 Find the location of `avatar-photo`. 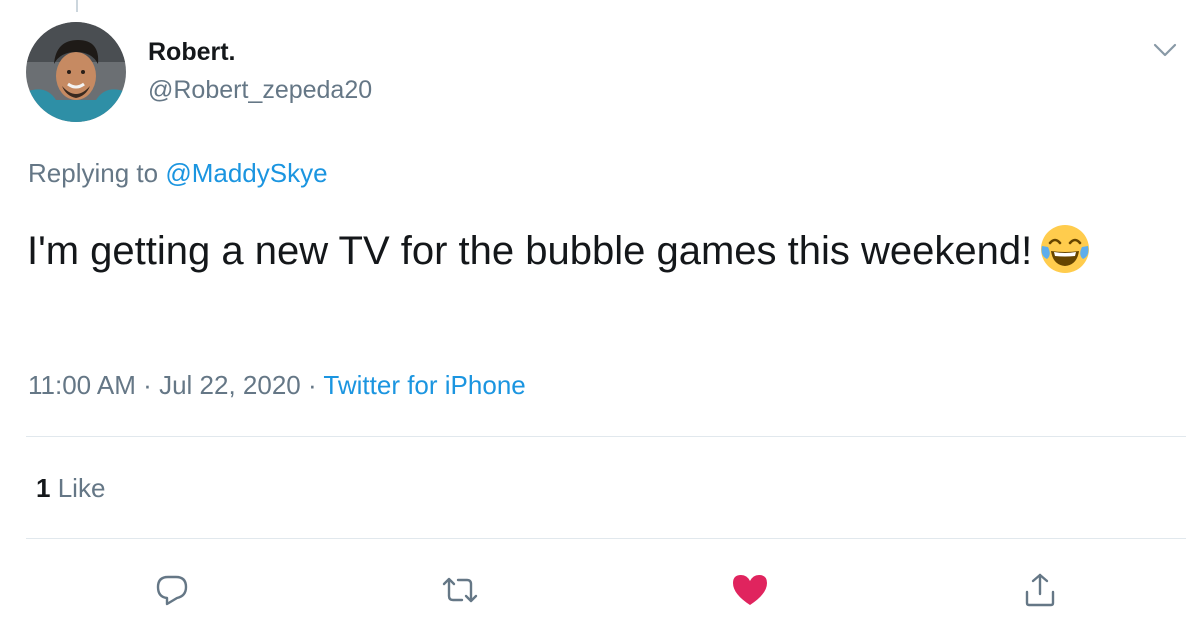

avatar-photo is located at coordinates (76, 72).